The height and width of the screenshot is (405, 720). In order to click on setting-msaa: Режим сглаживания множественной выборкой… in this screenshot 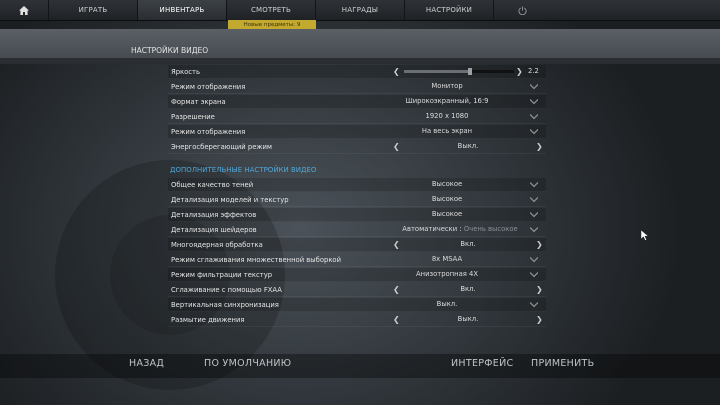, I will do `click(357, 260)`.